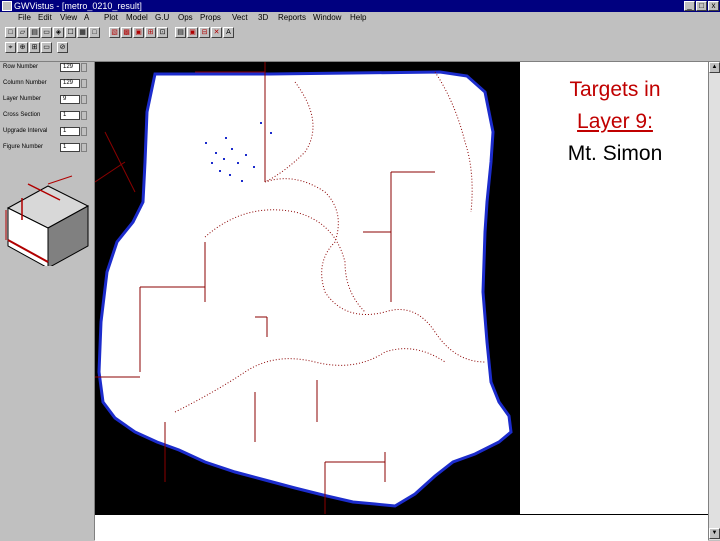 The image size is (720, 541). Describe the element at coordinates (7, 6) in the screenshot. I see `app-icon` at that location.